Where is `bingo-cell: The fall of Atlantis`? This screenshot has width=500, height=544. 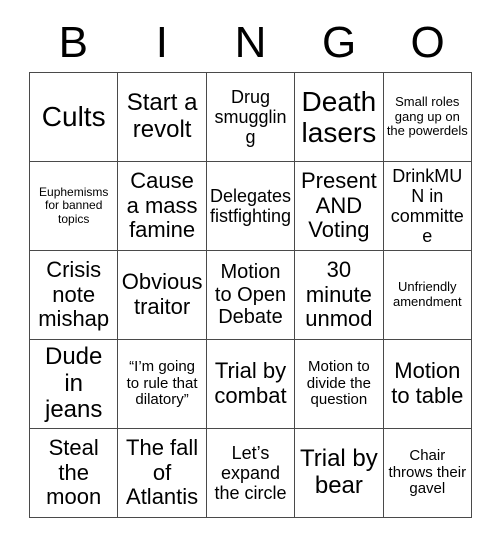 bingo-cell: The fall of Atlantis is located at coordinates (162, 473).